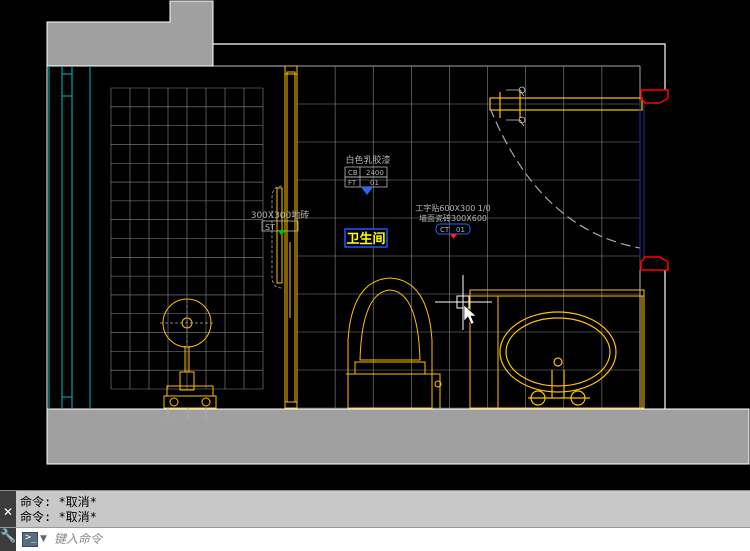 The height and width of the screenshot is (551, 750). Describe the element at coordinates (453, 218) in the screenshot. I see `tile-note-right-line2: 墙面瓷砖300X600` at that location.